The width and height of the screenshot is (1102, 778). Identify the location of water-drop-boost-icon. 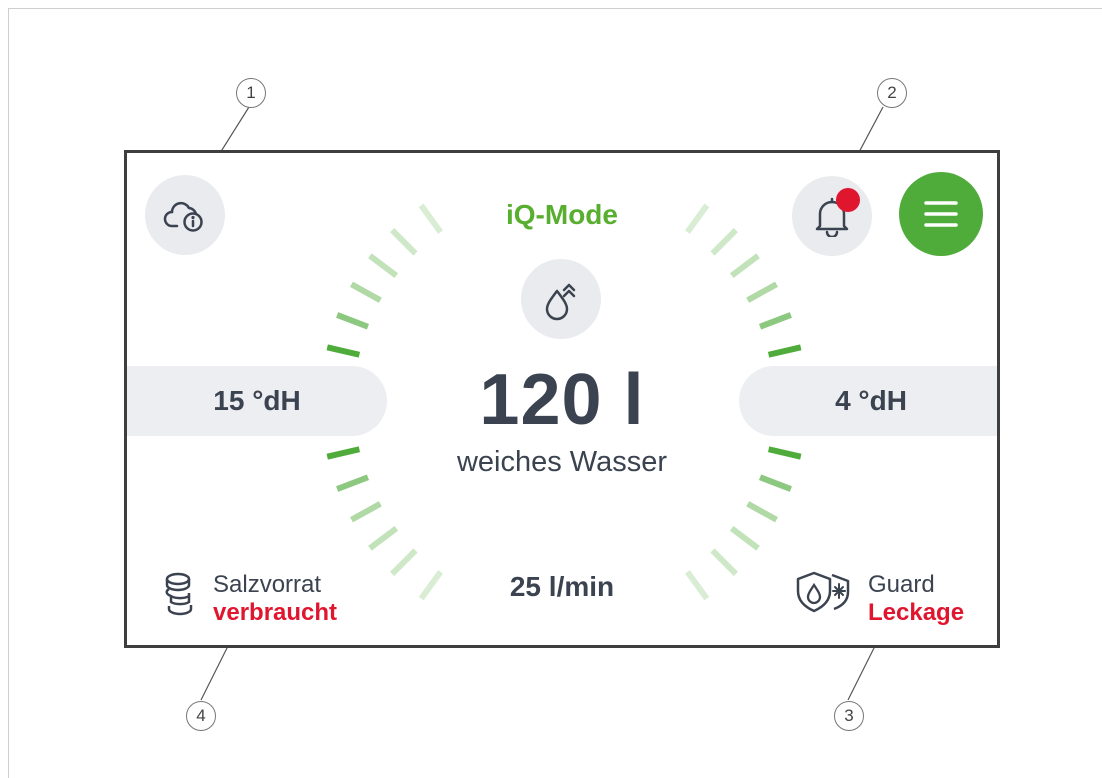
(561, 299).